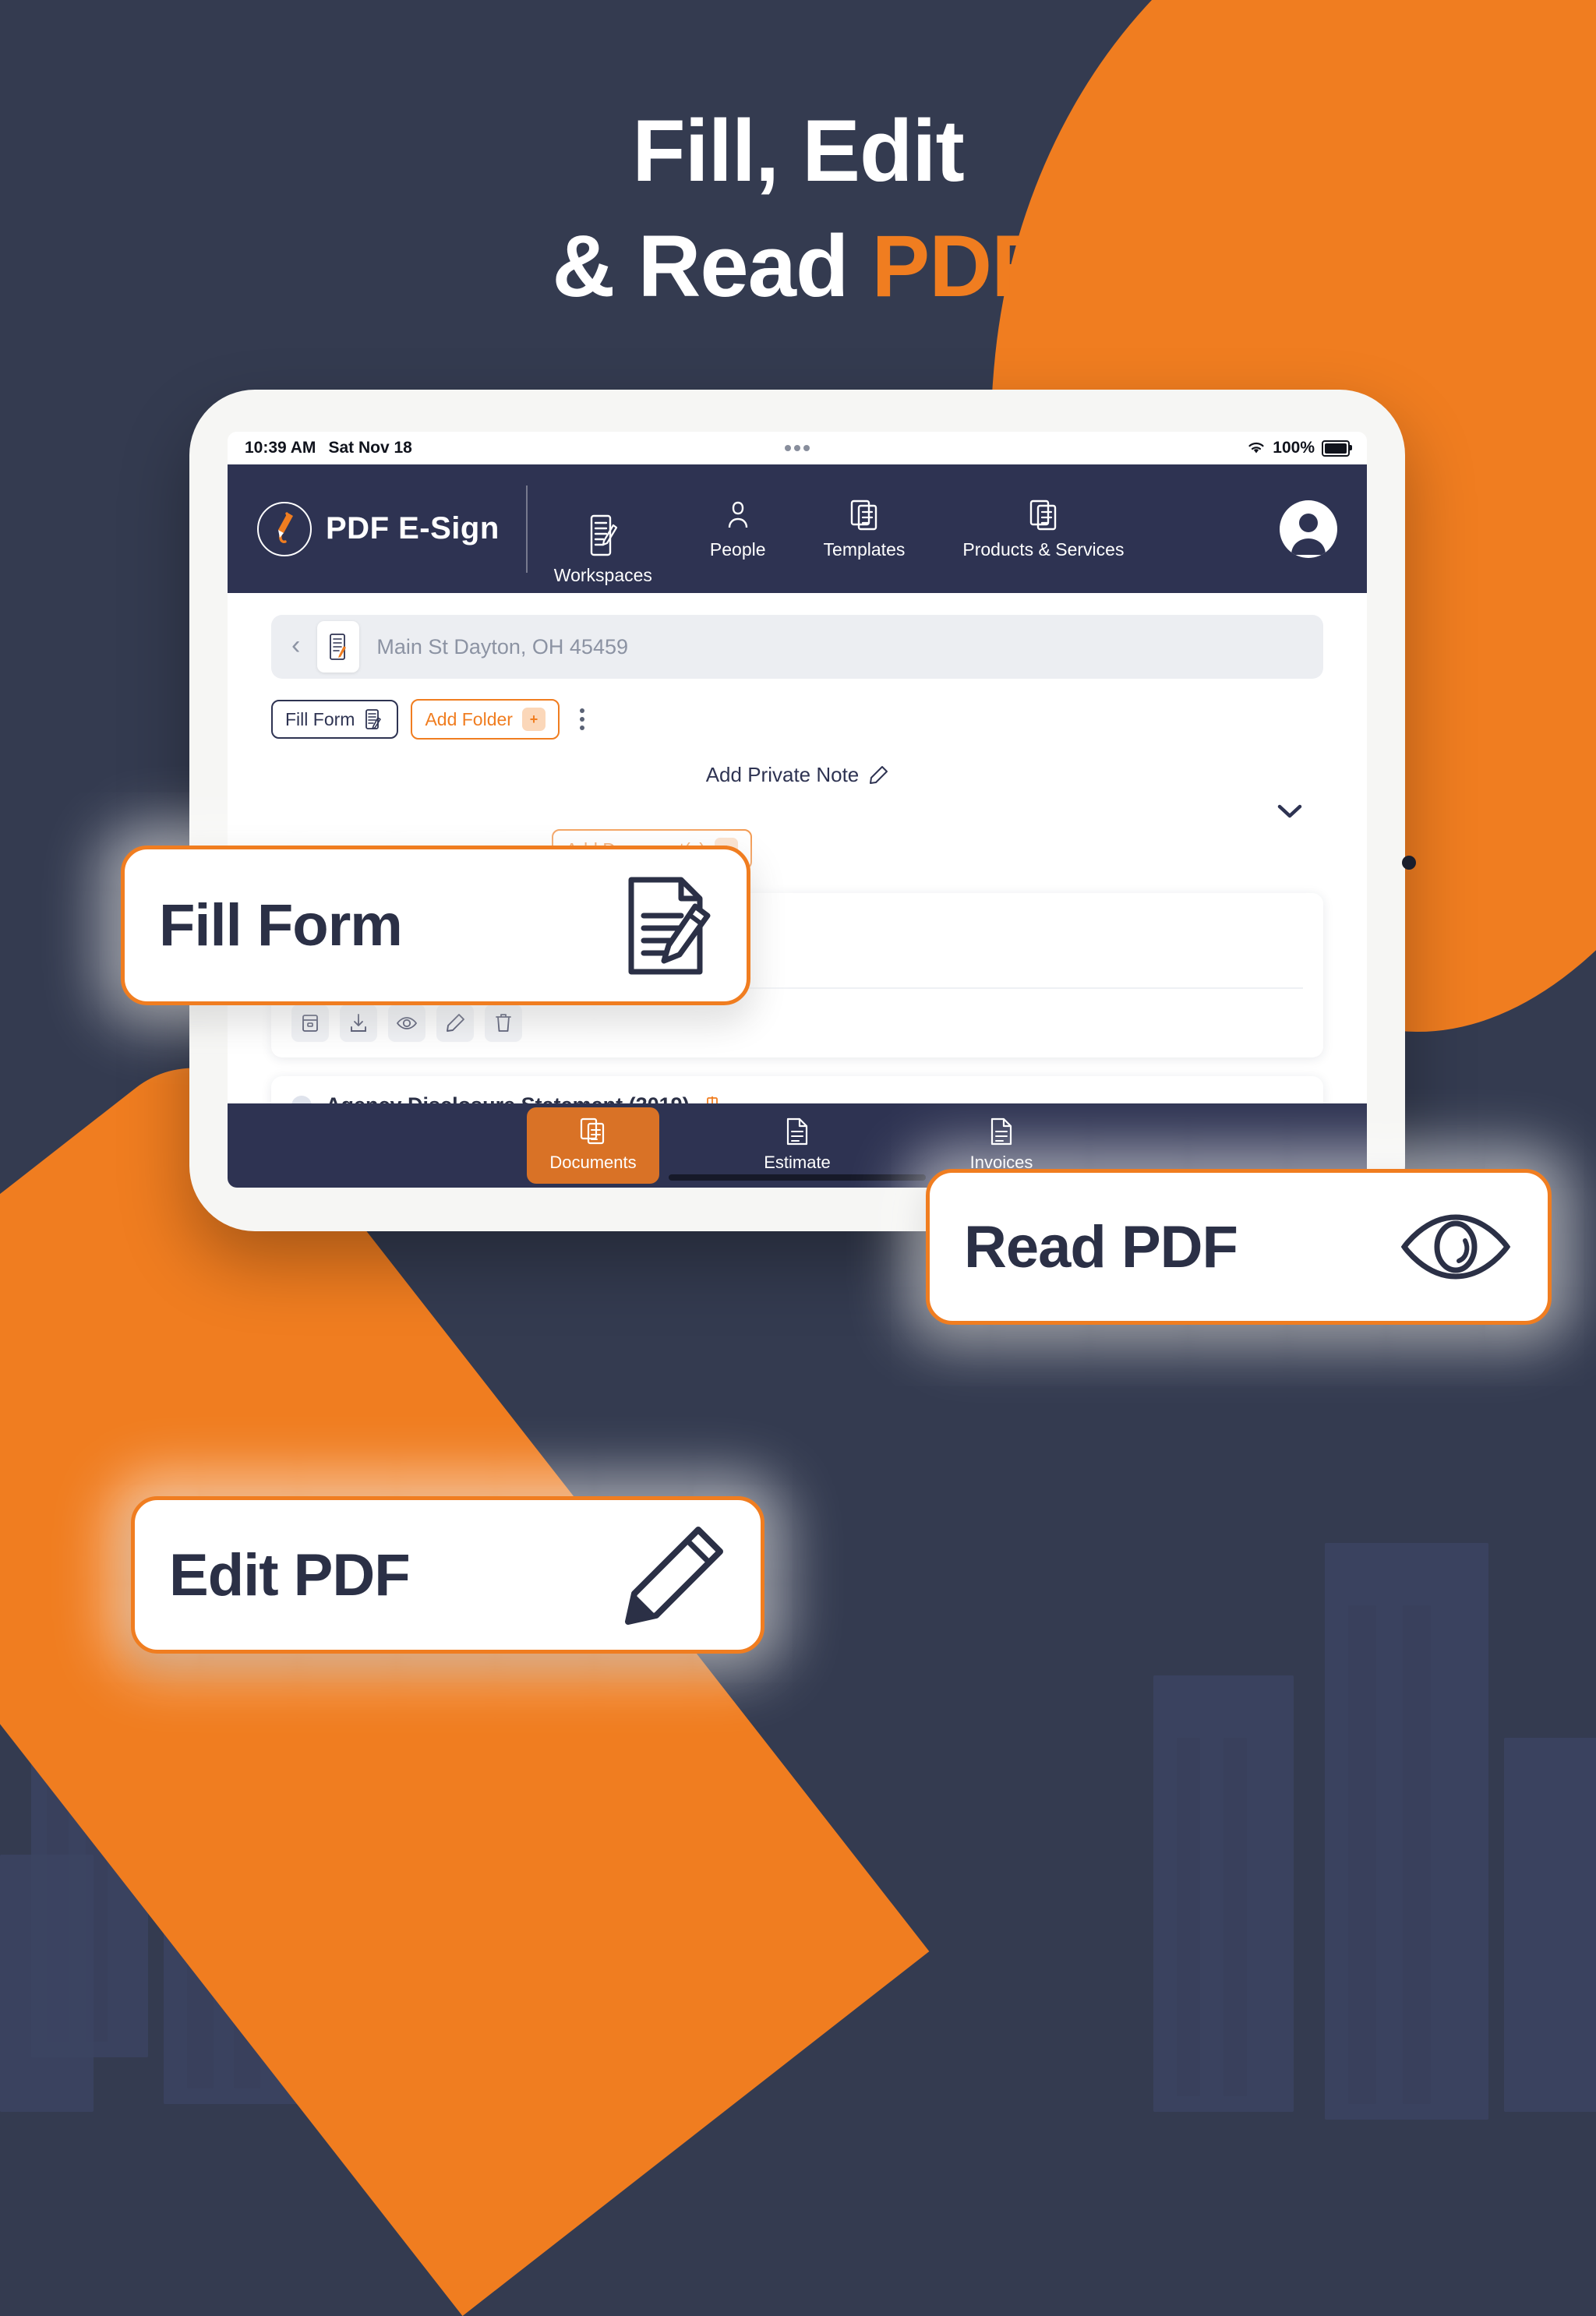  What do you see at coordinates (469, 718) in the screenshot?
I see `add-folder-label: Add Folder` at bounding box center [469, 718].